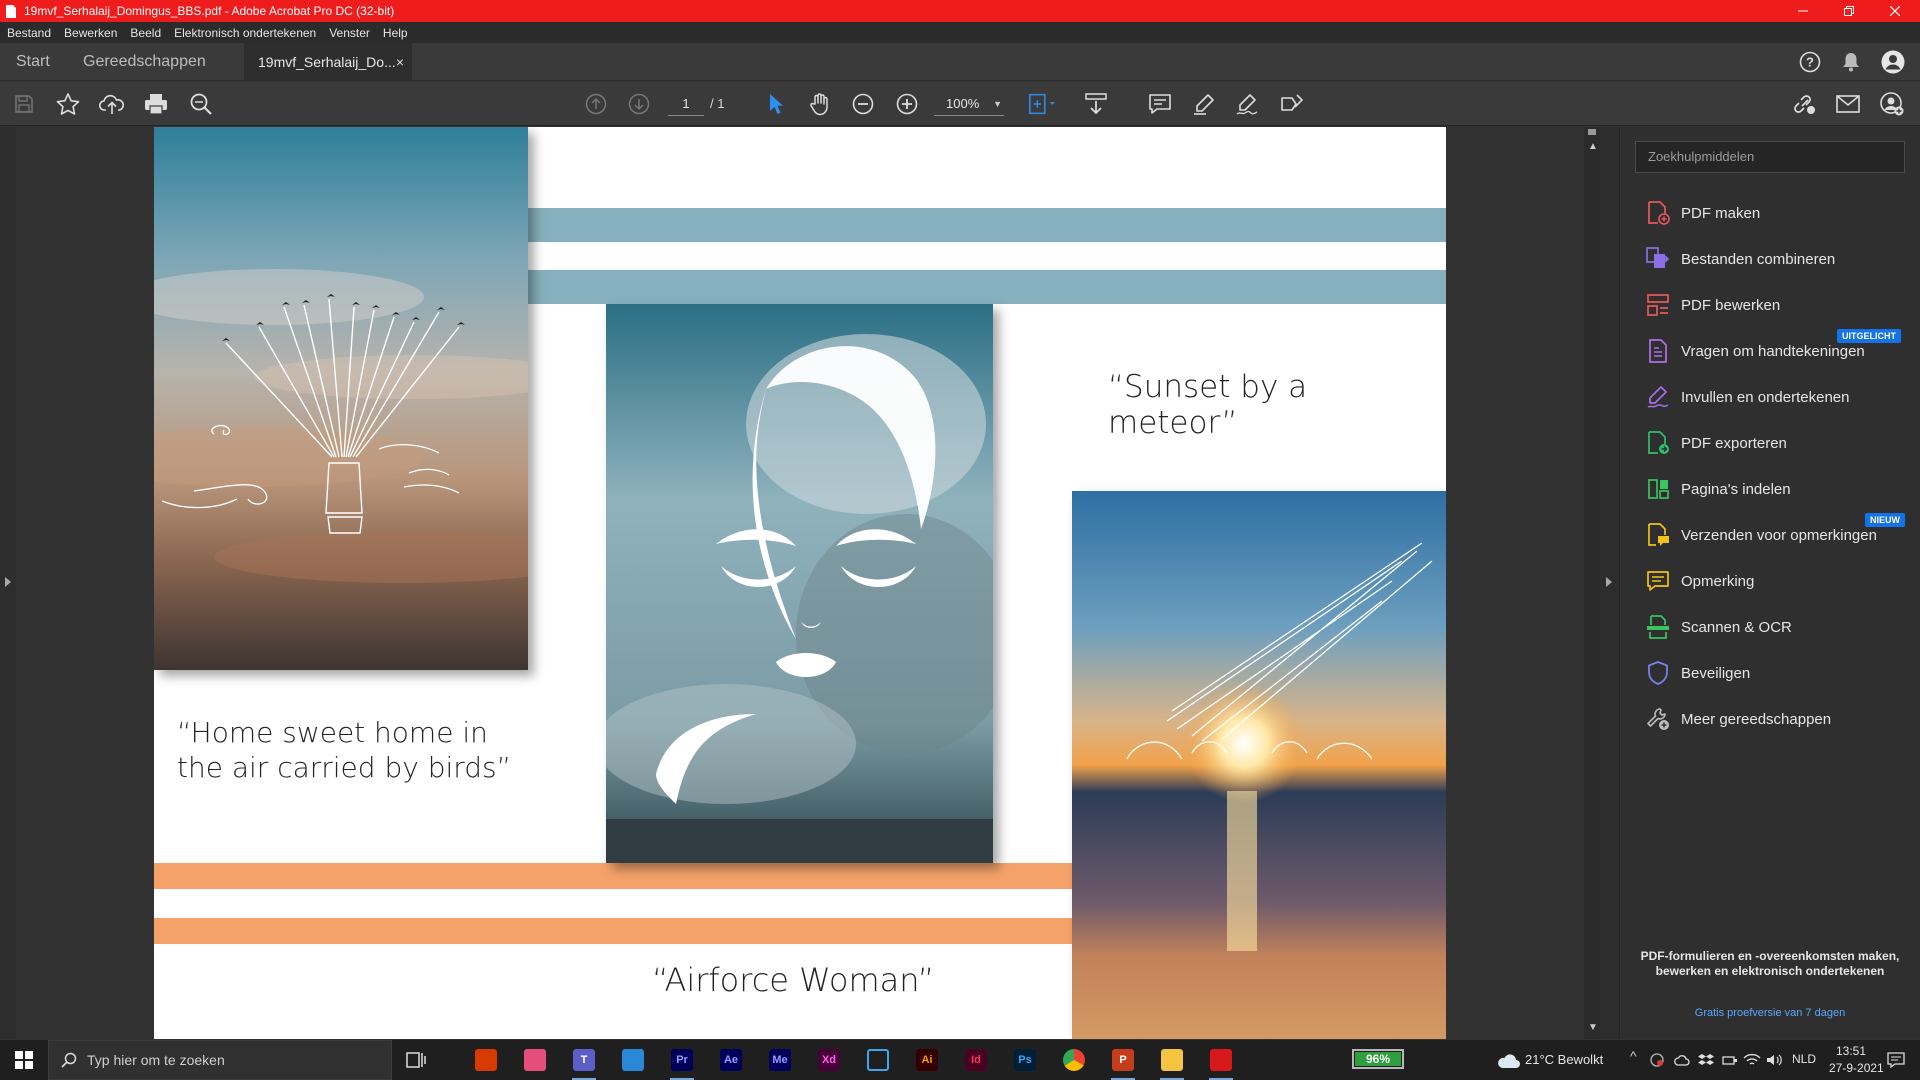 Image resolution: width=1920 pixels, height=1080 pixels. Describe the element at coordinates (1706, 1060) in the screenshot. I see `dropbox-tray-icon` at that location.